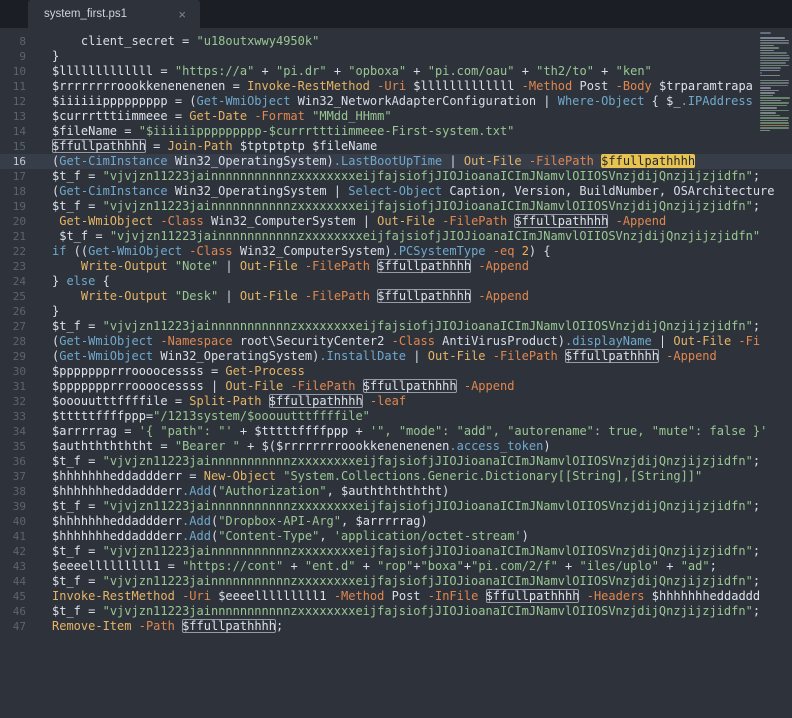 The height and width of the screenshot is (718, 792). I want to click on line-number: 42, so click(13, 551).